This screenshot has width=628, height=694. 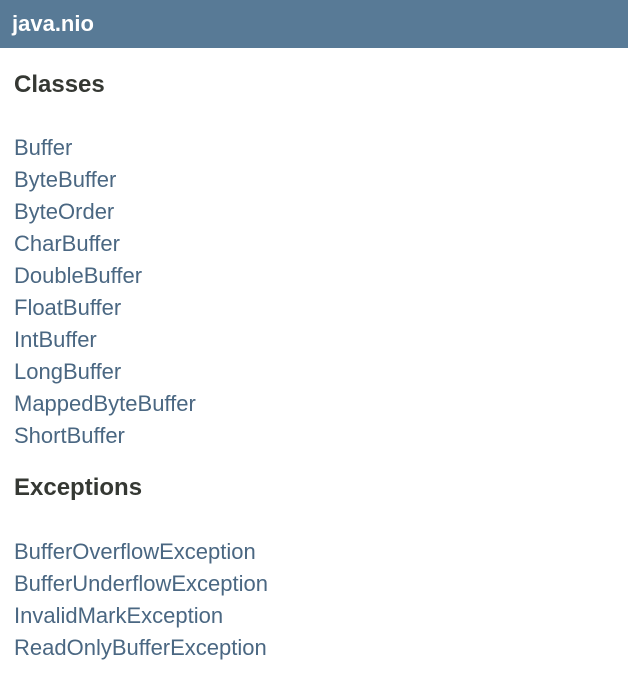 What do you see at coordinates (64, 211) in the screenshot?
I see `class-link-byteorder: ByteOrder` at bounding box center [64, 211].